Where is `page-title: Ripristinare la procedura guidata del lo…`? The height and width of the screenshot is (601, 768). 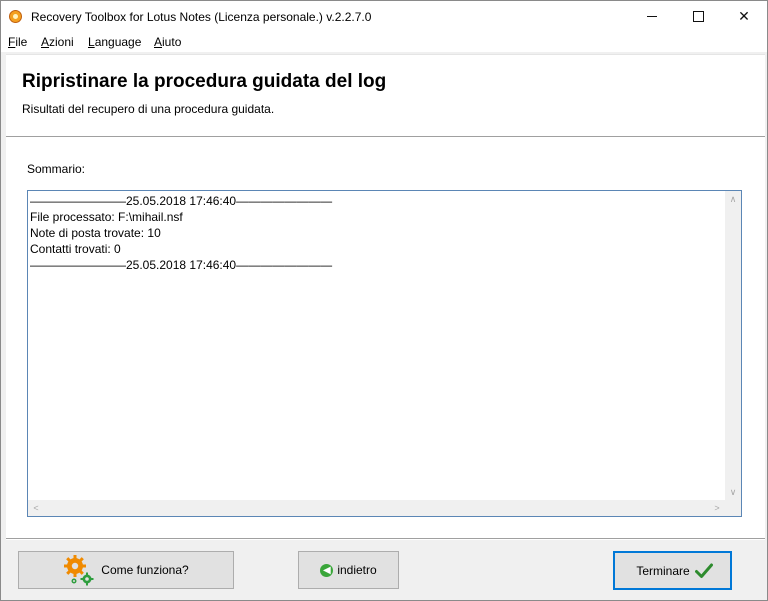 page-title: Ripristinare la procedura guidata del lo… is located at coordinates (204, 81).